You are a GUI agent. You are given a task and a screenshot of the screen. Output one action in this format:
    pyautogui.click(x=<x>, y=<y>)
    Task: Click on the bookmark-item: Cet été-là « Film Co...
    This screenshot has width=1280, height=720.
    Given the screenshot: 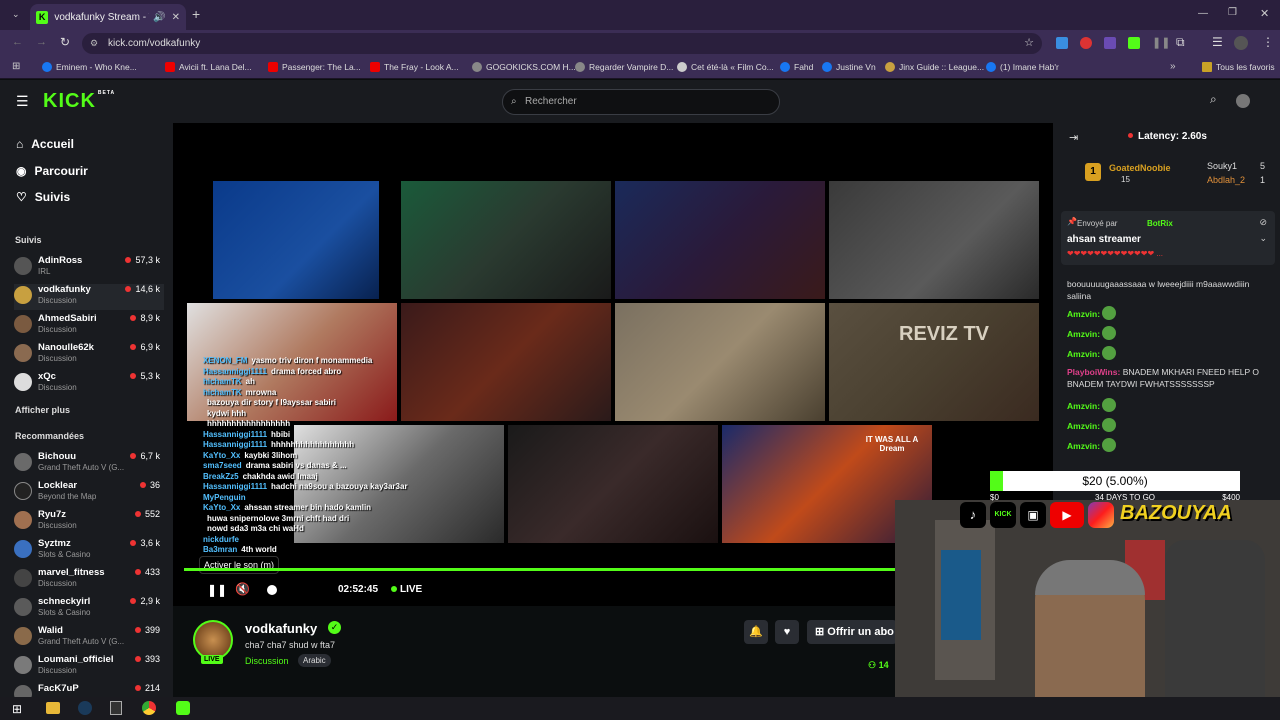 What is the action you would take?
    pyautogui.click(x=725, y=67)
    